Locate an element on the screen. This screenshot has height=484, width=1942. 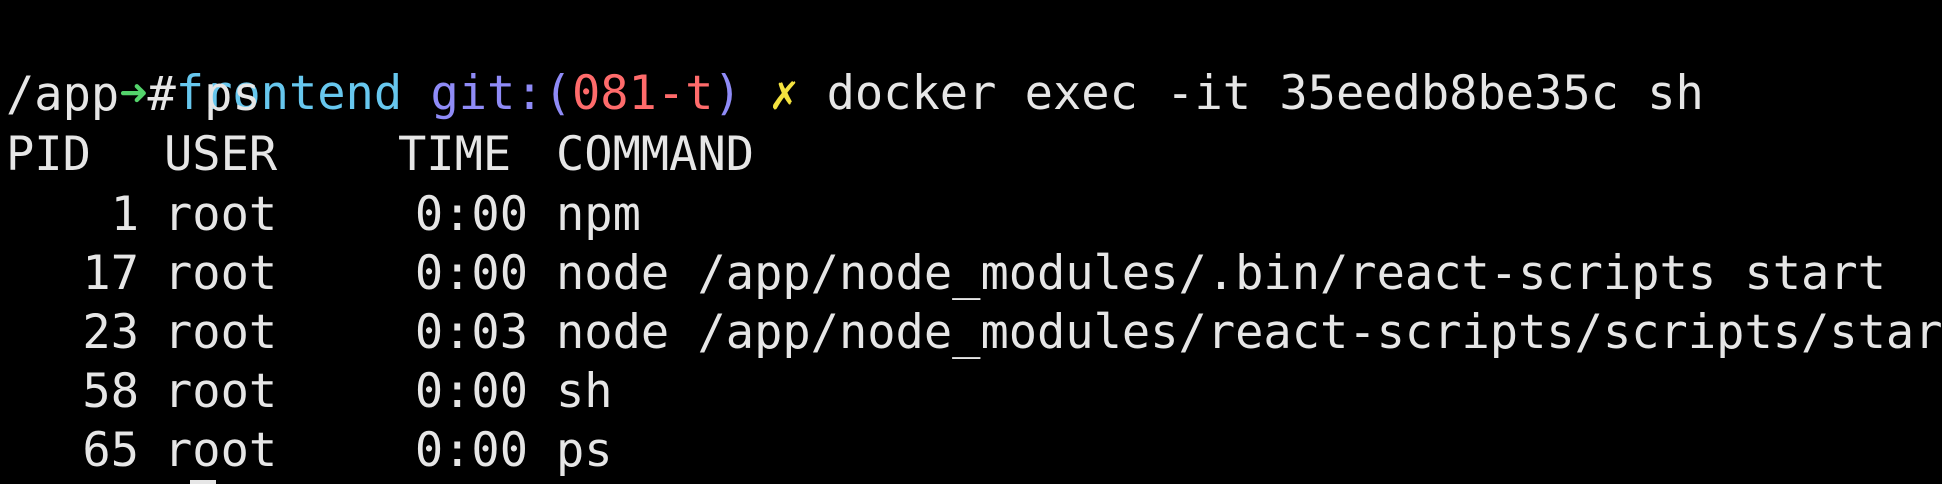
header-pid: PID is located at coordinates (48, 154).